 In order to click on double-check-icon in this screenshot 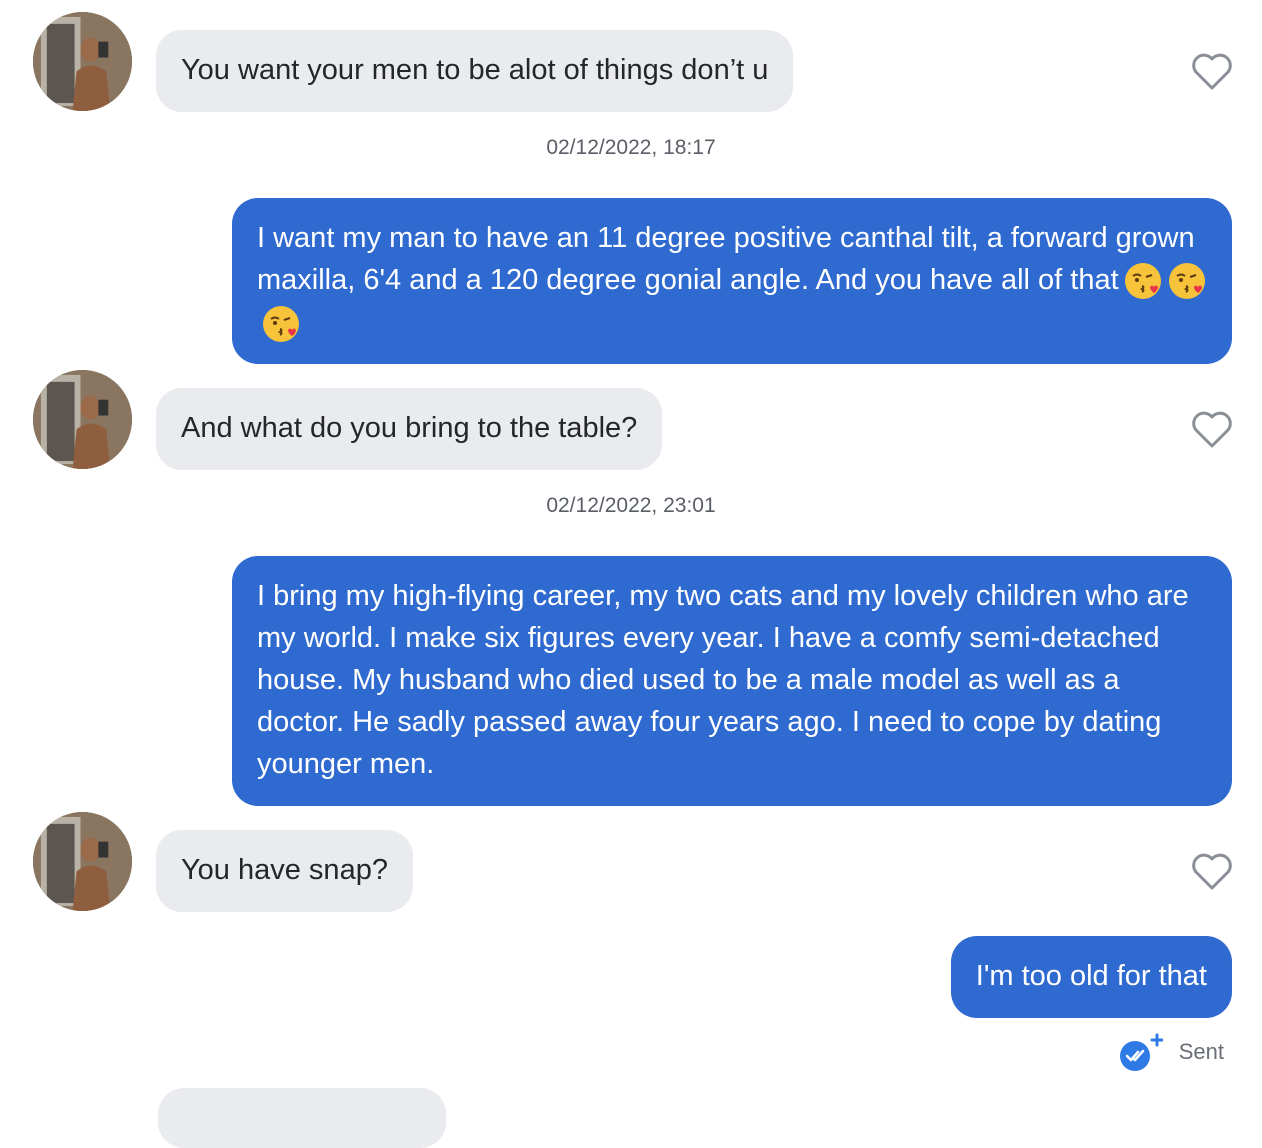, I will do `click(1141, 1052)`.